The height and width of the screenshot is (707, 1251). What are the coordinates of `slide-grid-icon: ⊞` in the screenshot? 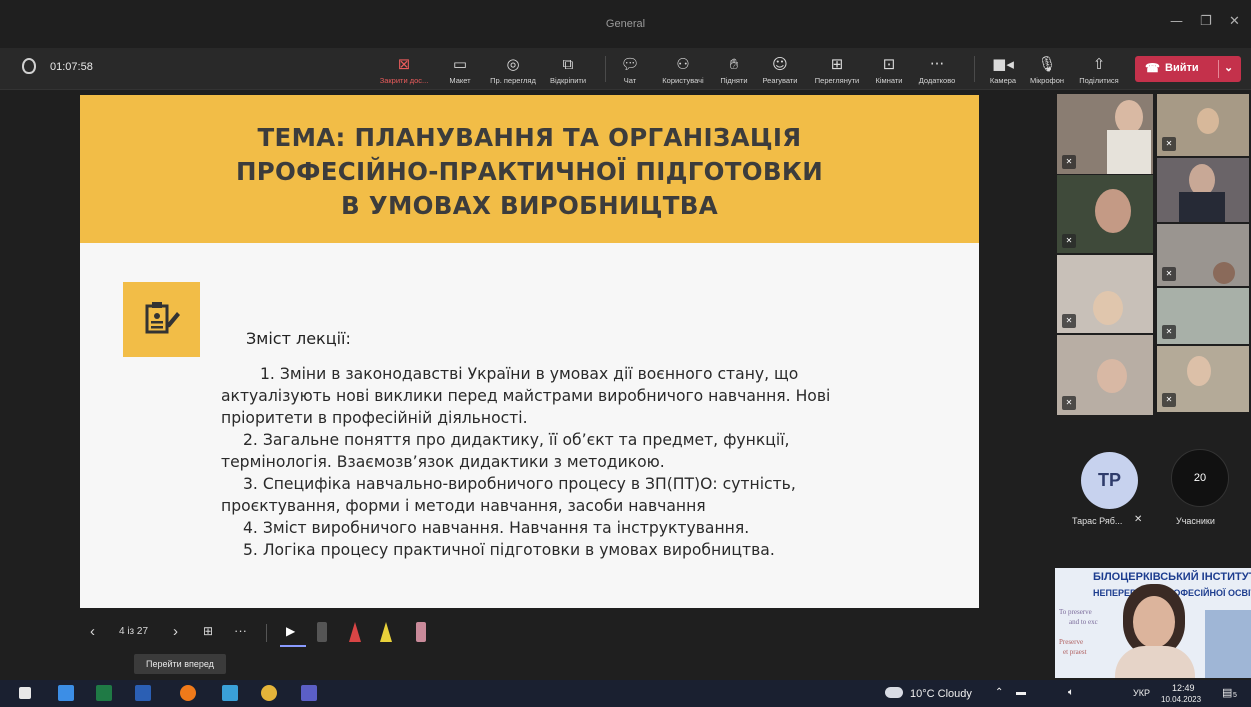 It's located at (208, 631).